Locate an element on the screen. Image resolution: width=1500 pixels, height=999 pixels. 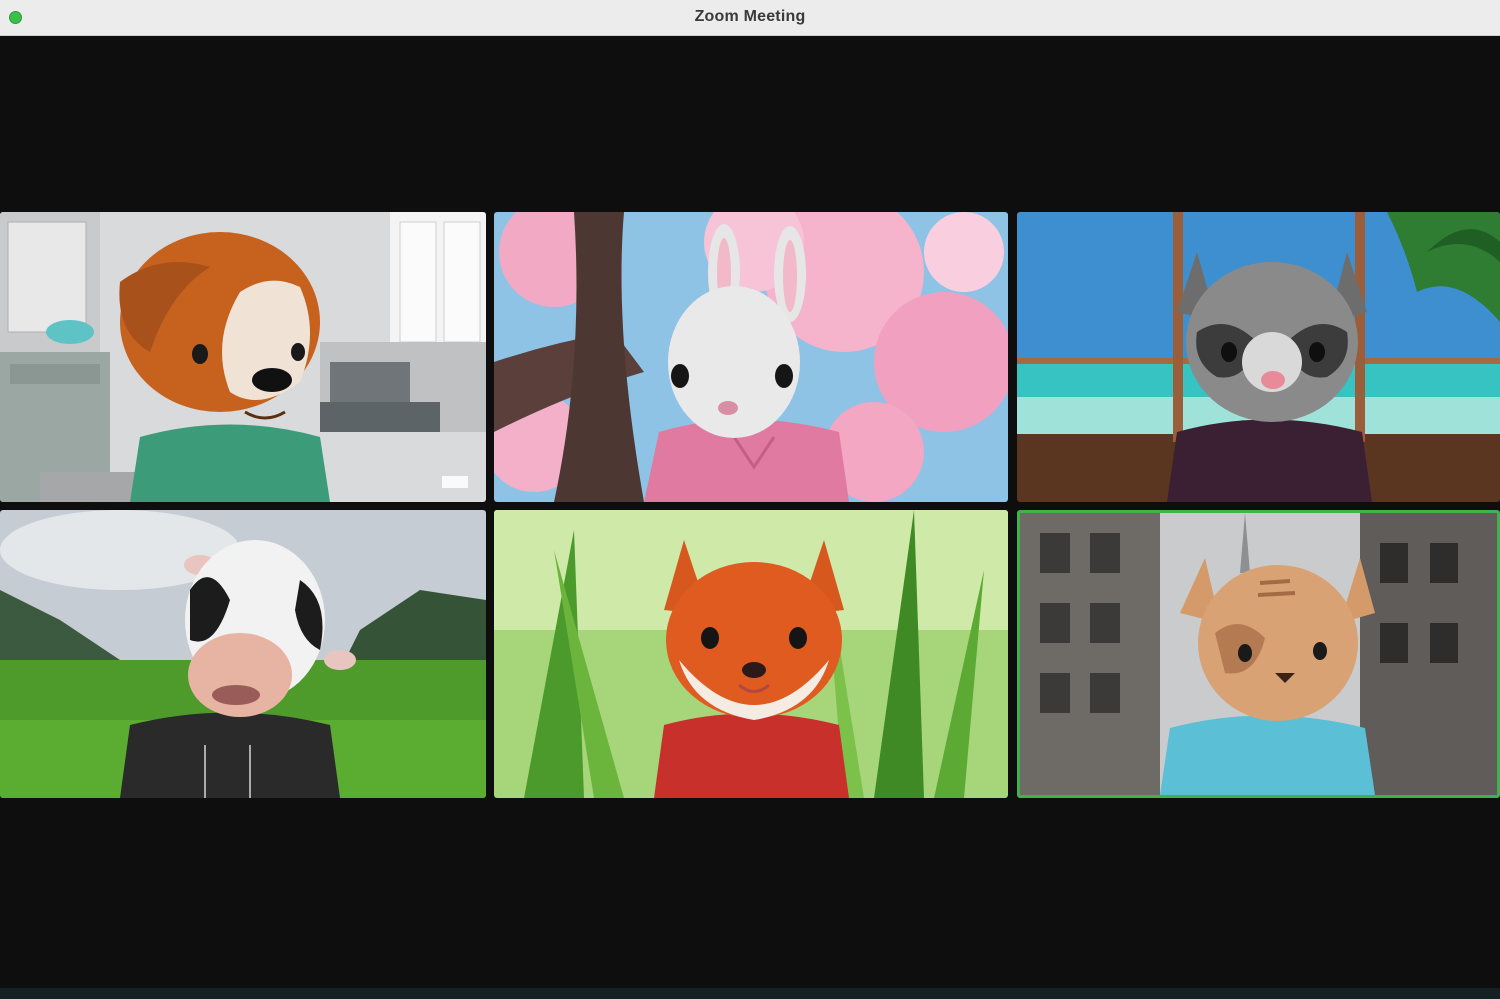
bunny-avatar is located at coordinates (751, 357).